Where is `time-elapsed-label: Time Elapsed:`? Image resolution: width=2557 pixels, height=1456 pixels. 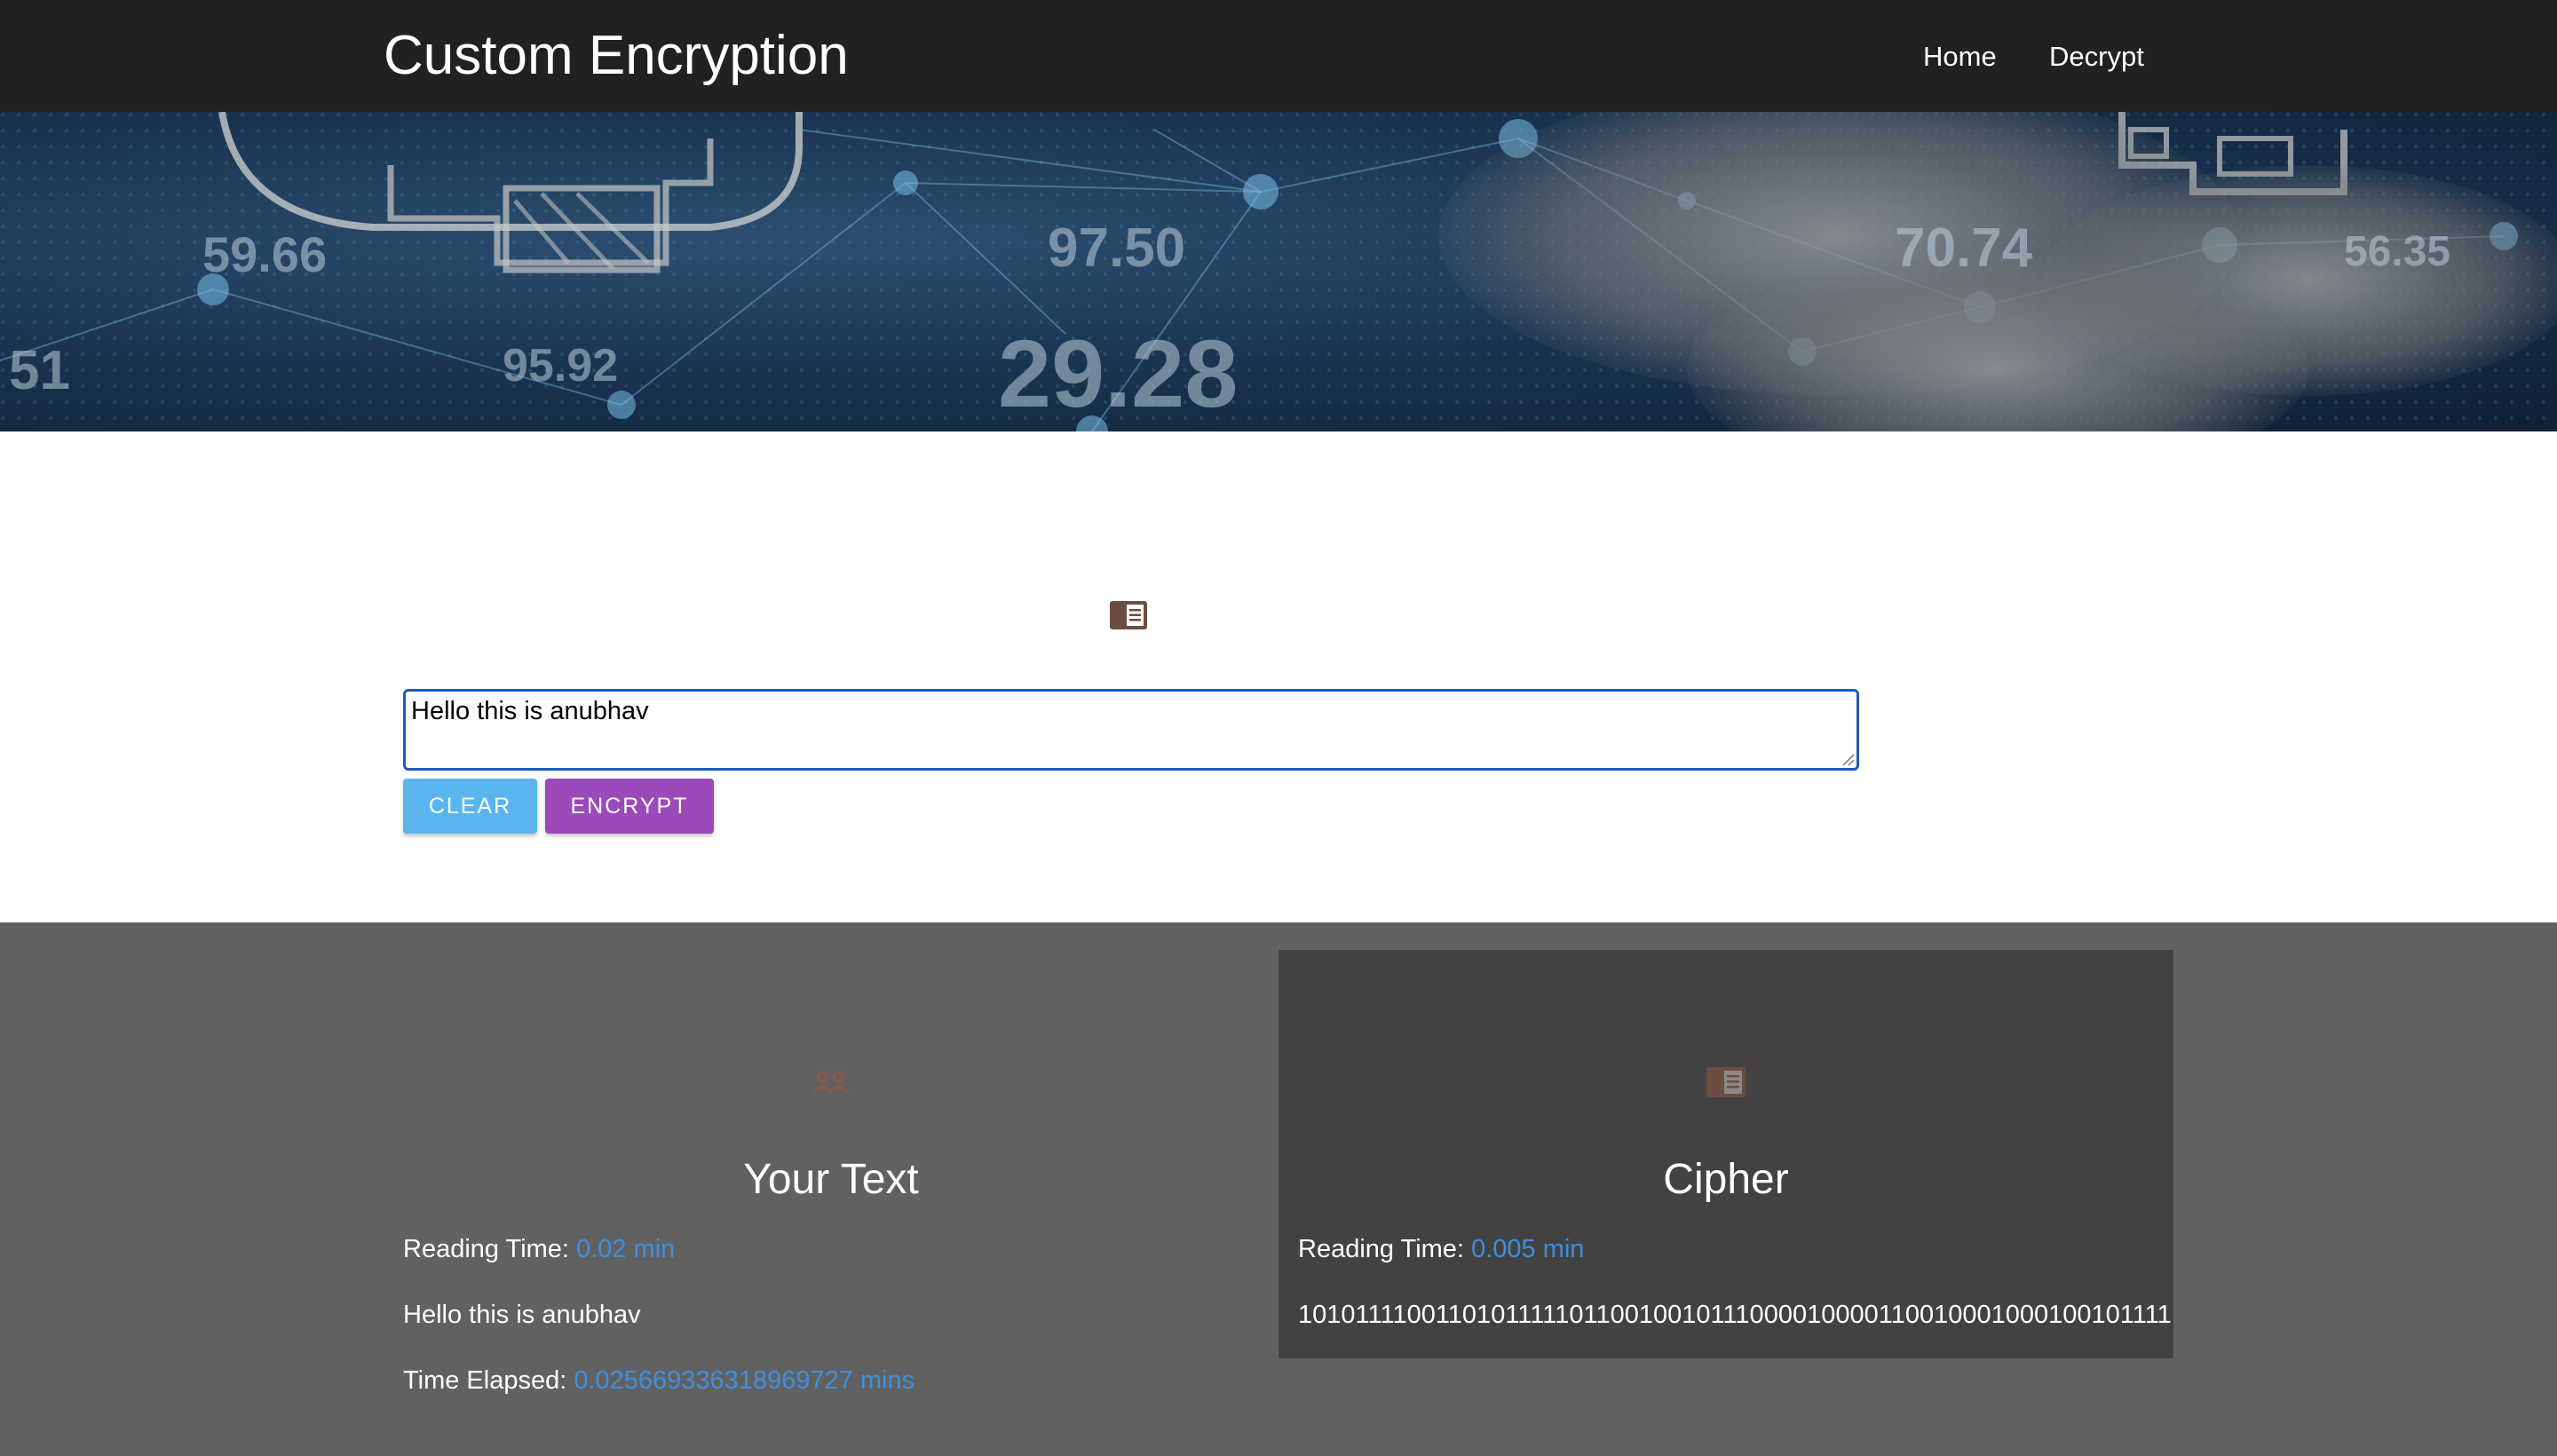
time-elapsed-label: Time Elapsed: is located at coordinates (485, 1380).